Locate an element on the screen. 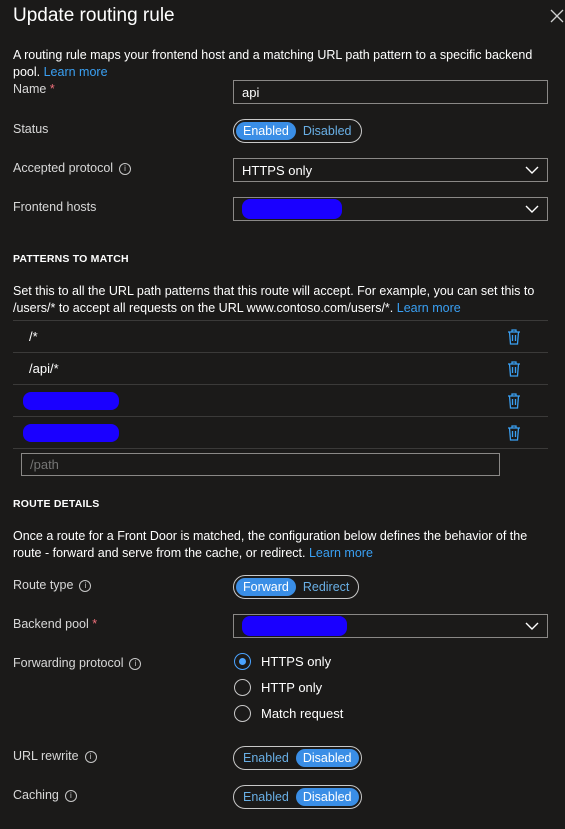 The width and height of the screenshot is (565, 829). status-disabled-option: Disabled is located at coordinates (327, 131).